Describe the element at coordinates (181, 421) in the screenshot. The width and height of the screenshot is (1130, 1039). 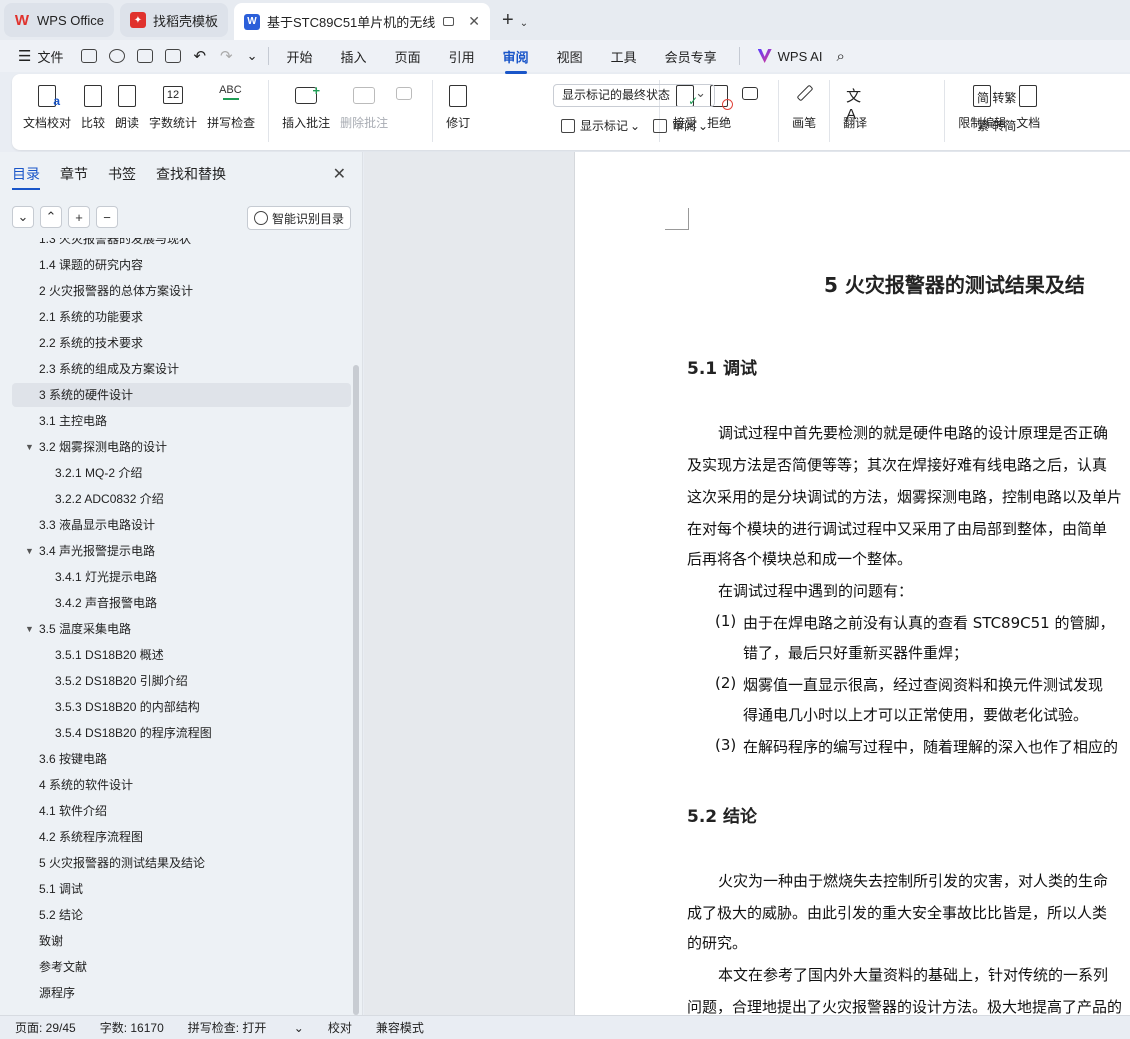
I see `toc-item: 3.1 主控电路` at that location.